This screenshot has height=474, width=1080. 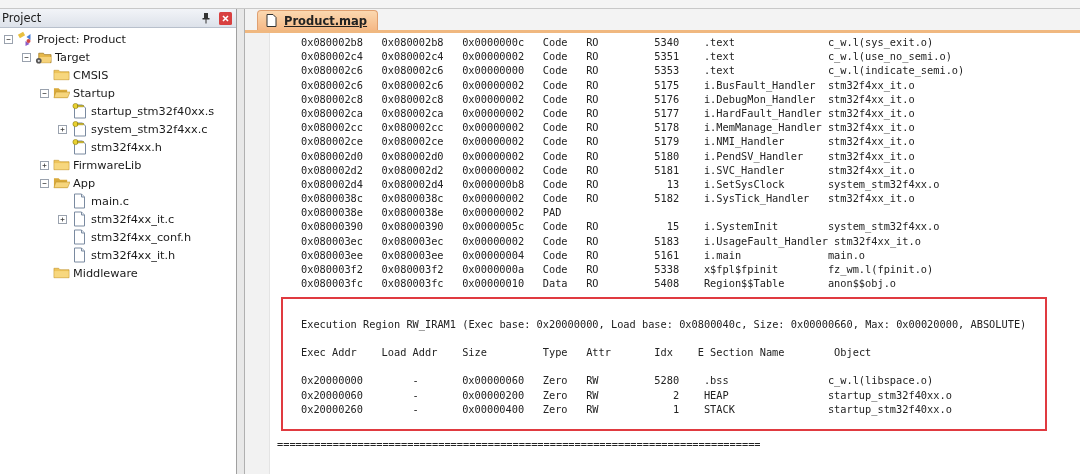 What do you see at coordinates (667, 240) in the screenshot?
I see `table-cell: 5183` at bounding box center [667, 240].